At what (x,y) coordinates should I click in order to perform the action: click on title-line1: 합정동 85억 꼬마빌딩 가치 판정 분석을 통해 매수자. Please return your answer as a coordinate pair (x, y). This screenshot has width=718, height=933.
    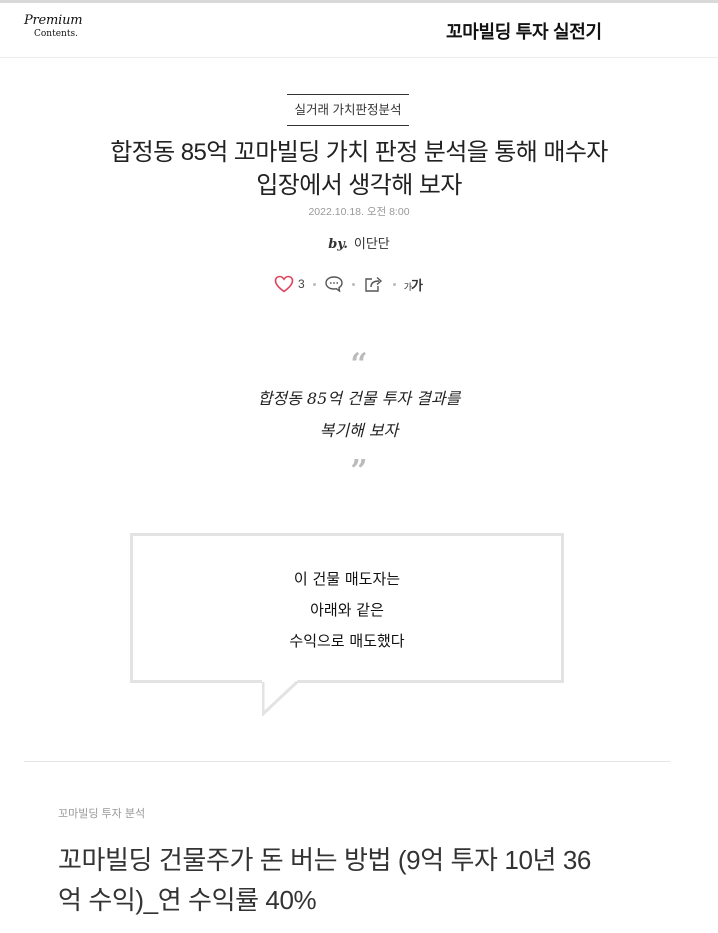
    Looking at the image, I should click on (359, 152).